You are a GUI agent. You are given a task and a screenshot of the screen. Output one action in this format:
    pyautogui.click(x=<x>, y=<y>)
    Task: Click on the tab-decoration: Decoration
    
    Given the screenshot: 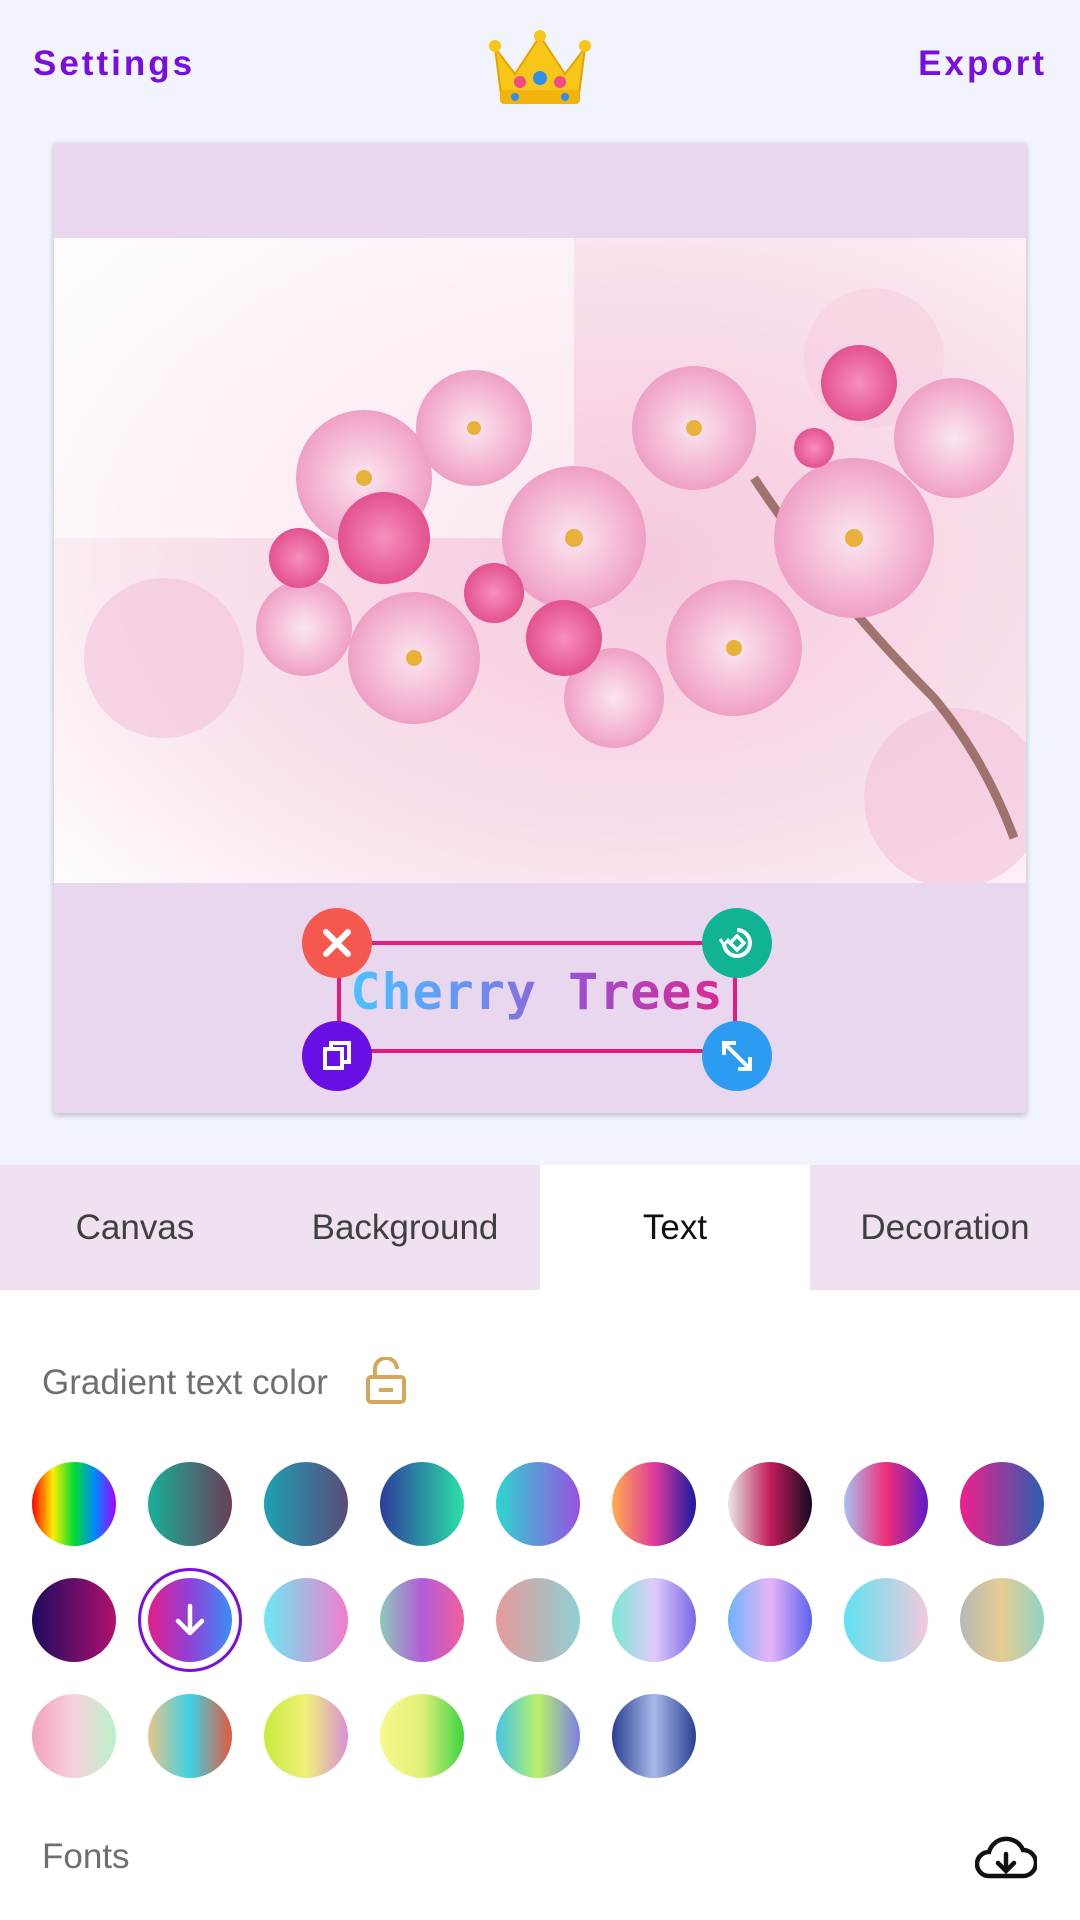 What is the action you would take?
    pyautogui.click(x=945, y=1227)
    